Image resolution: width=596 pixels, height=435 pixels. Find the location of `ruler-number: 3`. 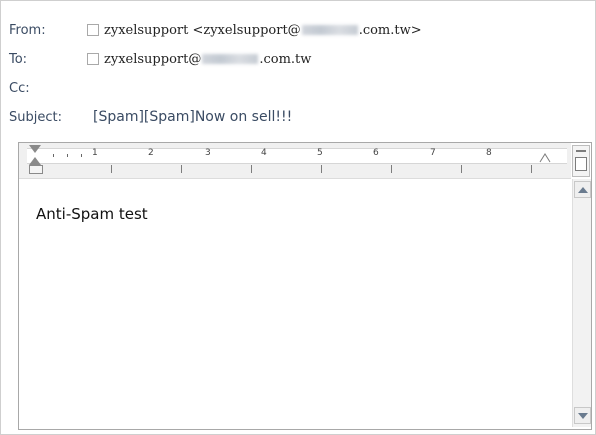

ruler-number: 3 is located at coordinates (208, 153).